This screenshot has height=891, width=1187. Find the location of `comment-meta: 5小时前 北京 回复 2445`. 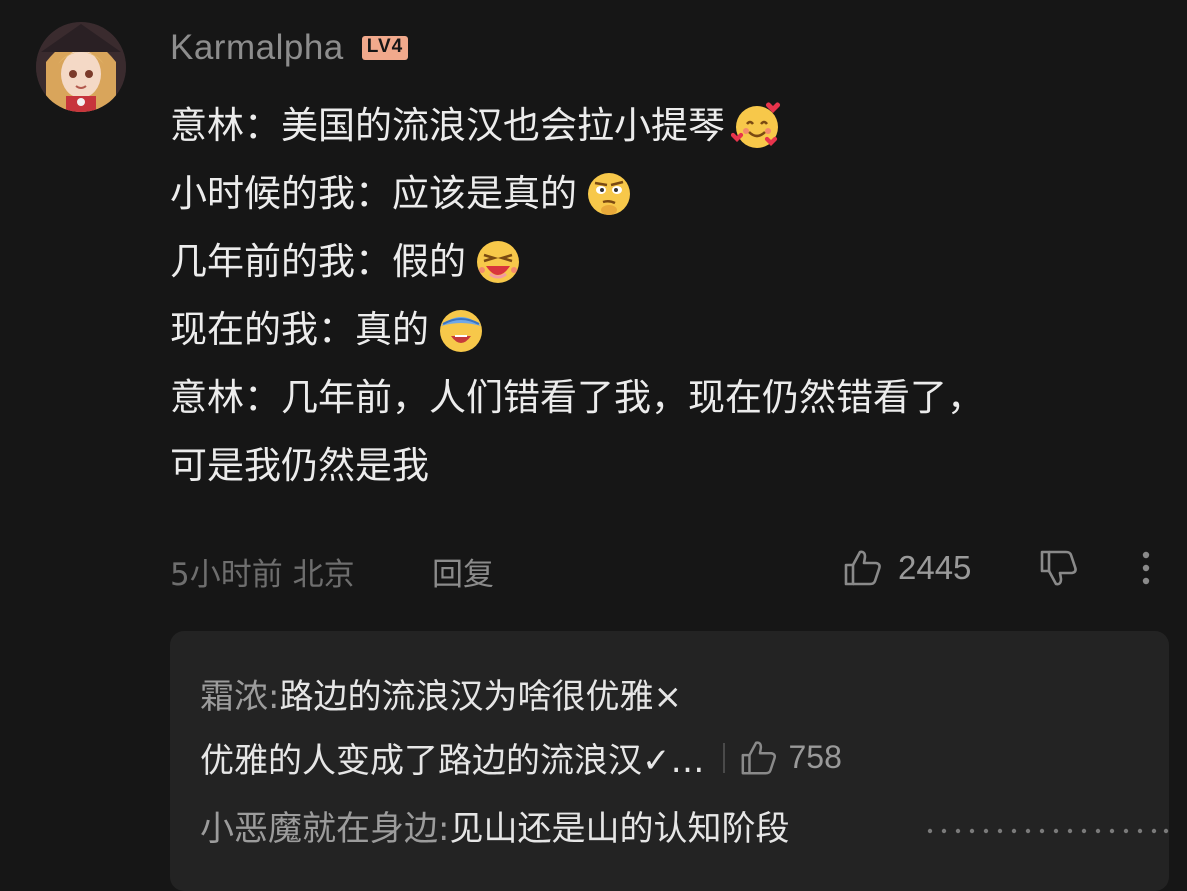

comment-meta: 5小时前 北京 回复 2445 is located at coordinates (665, 568).